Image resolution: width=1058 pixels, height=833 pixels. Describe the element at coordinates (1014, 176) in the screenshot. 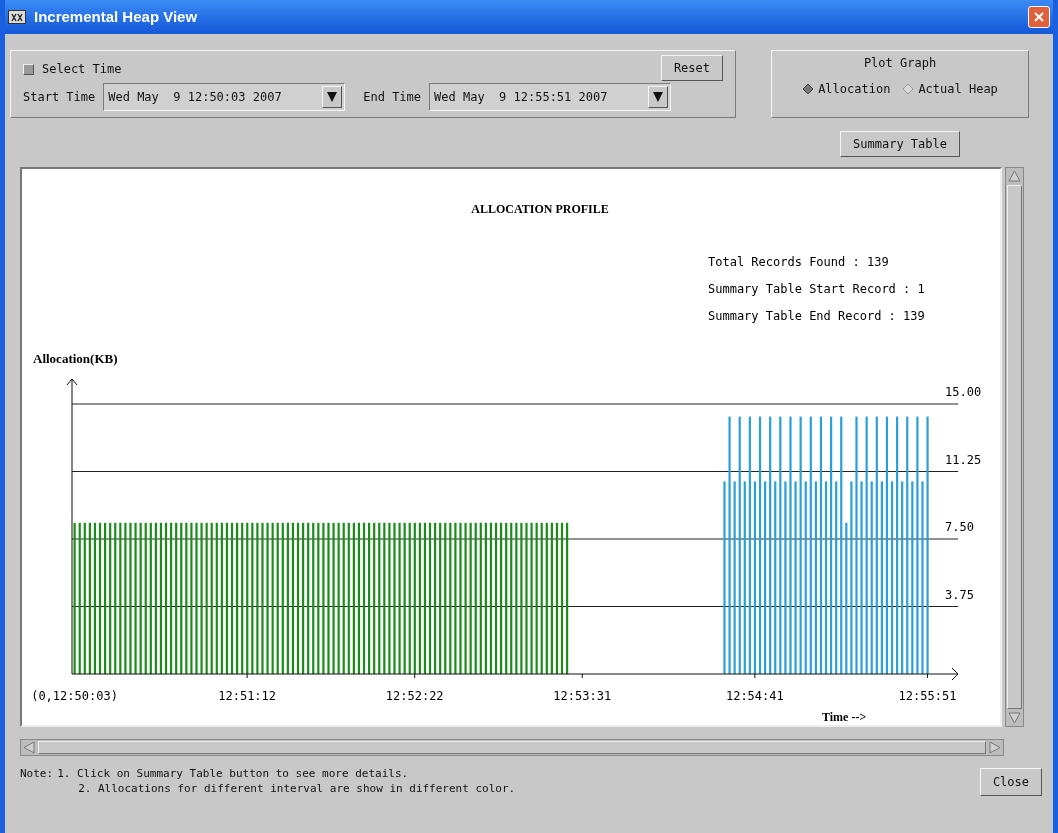

I see `up-arrow-icon` at that location.